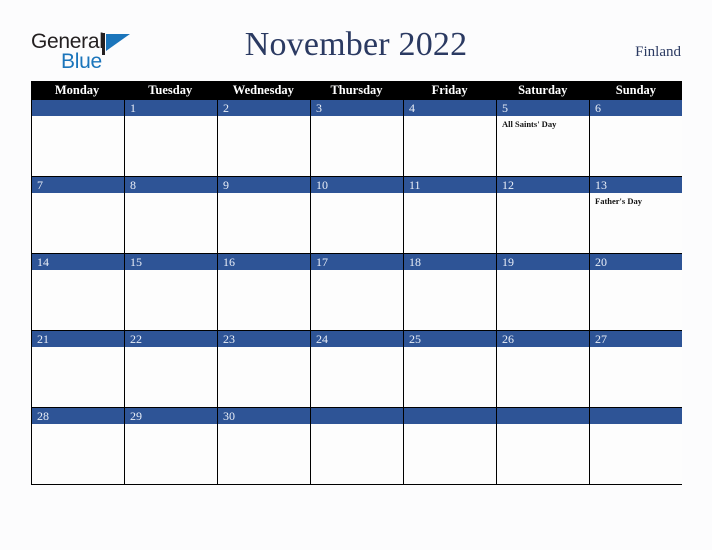  What do you see at coordinates (636, 138) in the screenshot?
I see `calendar-day-cell: 6` at bounding box center [636, 138].